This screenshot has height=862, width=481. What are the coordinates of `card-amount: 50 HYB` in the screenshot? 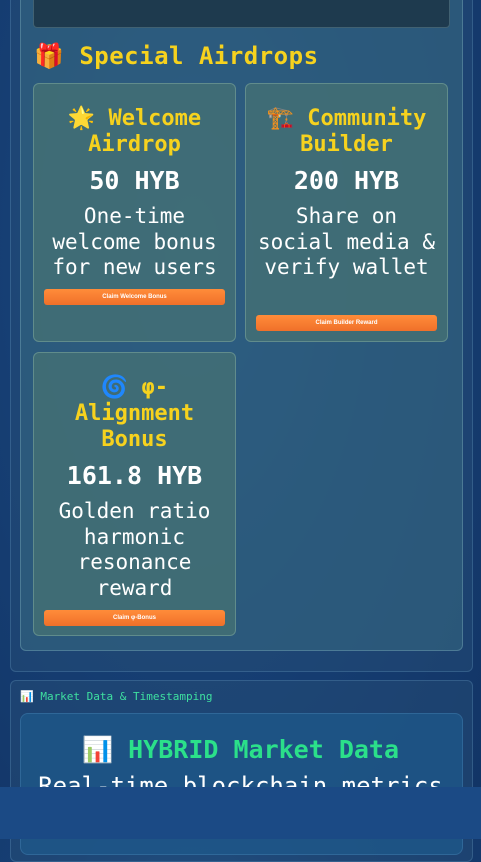 It's located at (134, 180).